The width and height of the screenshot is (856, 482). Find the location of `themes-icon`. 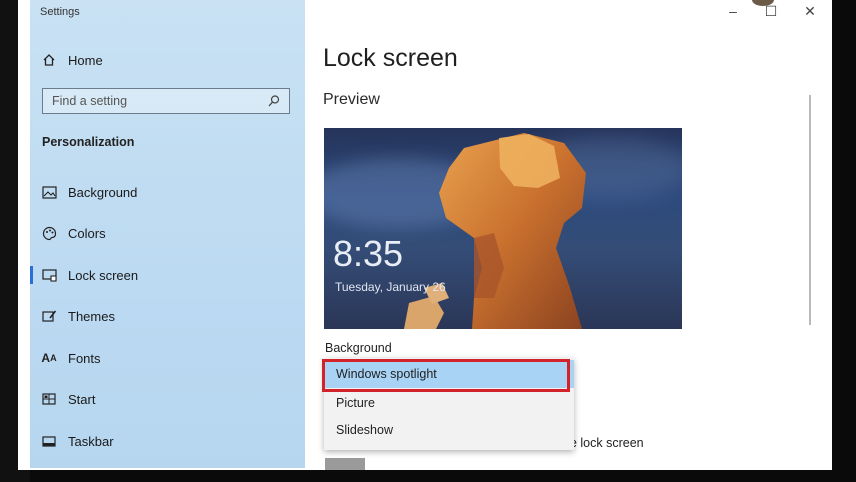

themes-icon is located at coordinates (49, 316).